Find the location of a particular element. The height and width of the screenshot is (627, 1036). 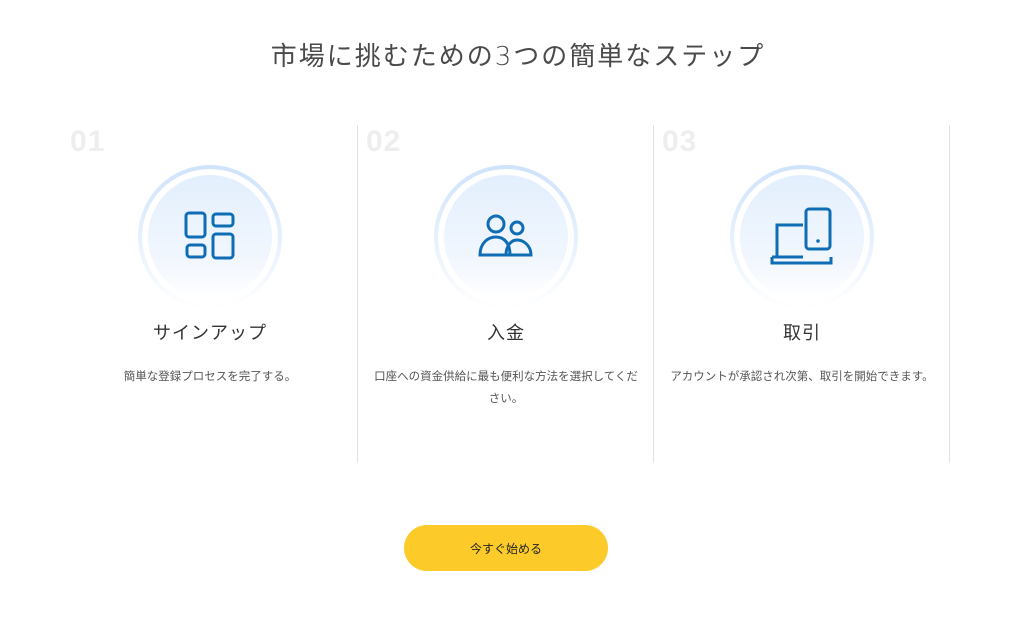

step-number: 03 is located at coordinates (680, 141).